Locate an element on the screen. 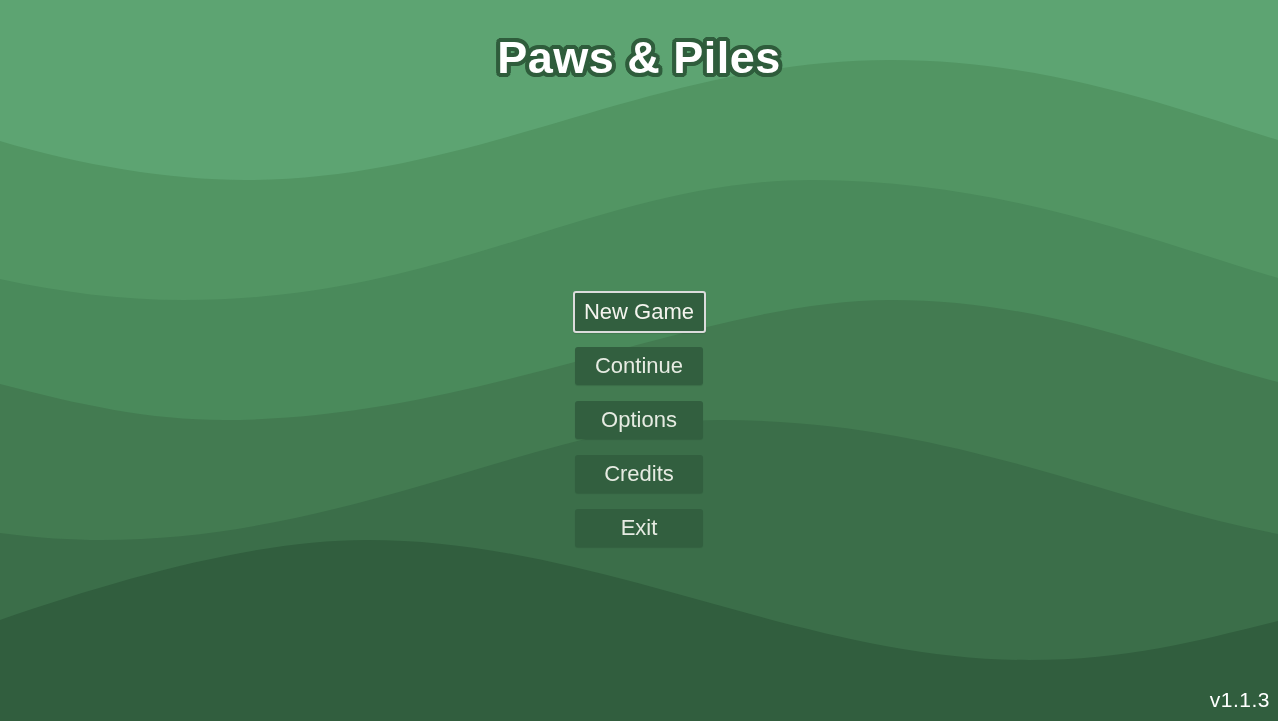 The image size is (1278, 721). version-label: v1.1.3 is located at coordinates (1239, 700).